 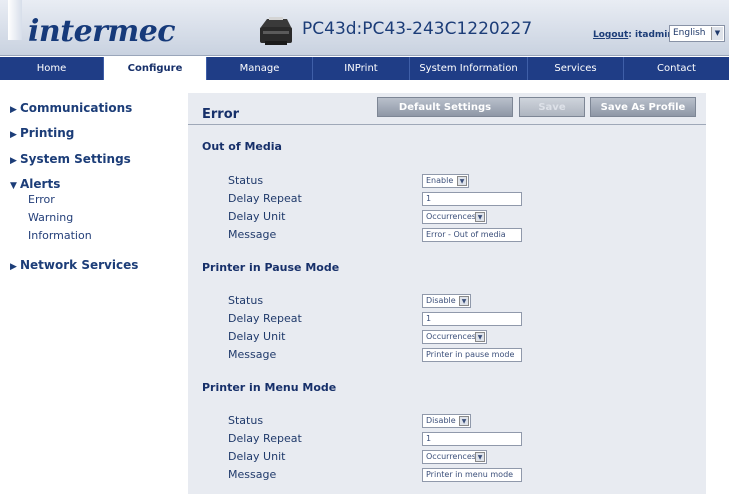 I want to click on sidebar-item-printing: ▶ Printing, so click(x=42, y=133).